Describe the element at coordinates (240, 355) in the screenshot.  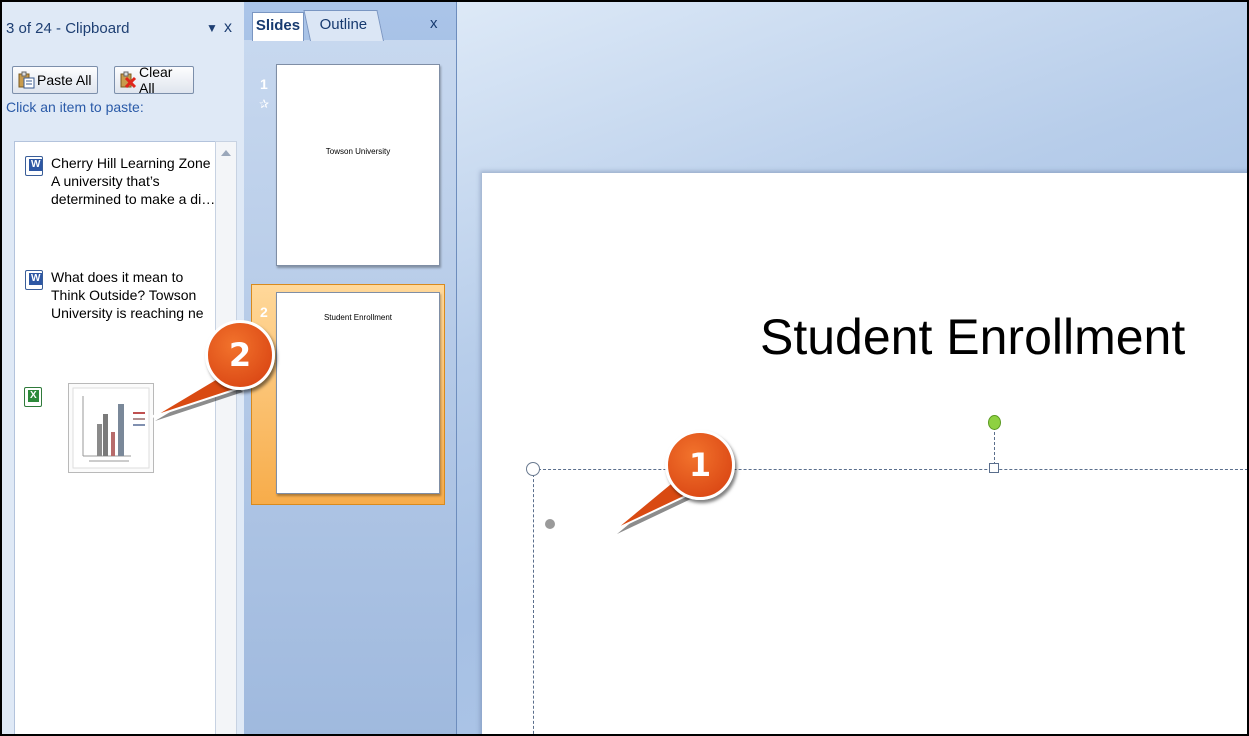
I see `callout-badge-2: 2` at that location.